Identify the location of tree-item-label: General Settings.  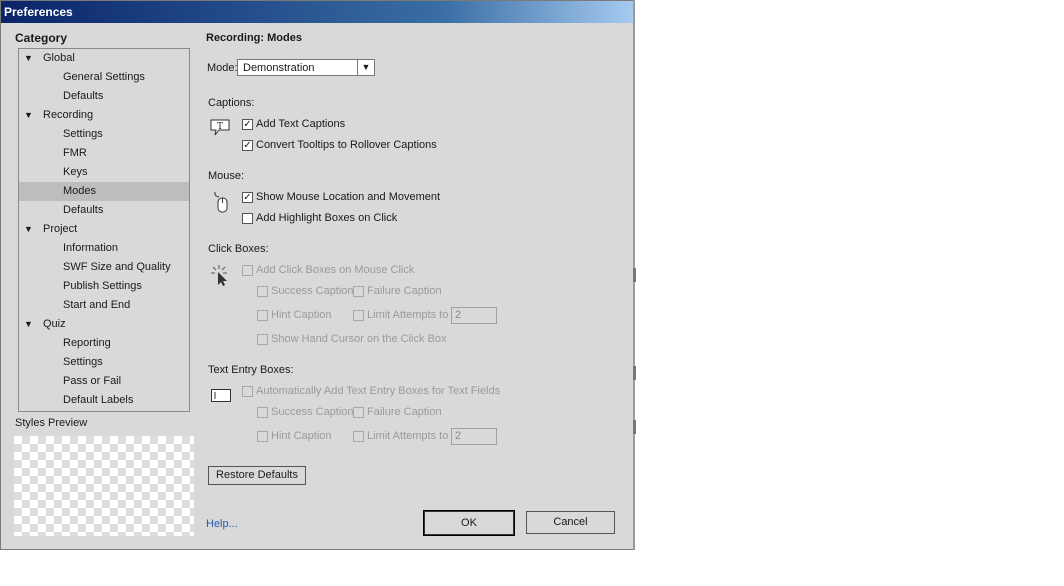
(104, 77).